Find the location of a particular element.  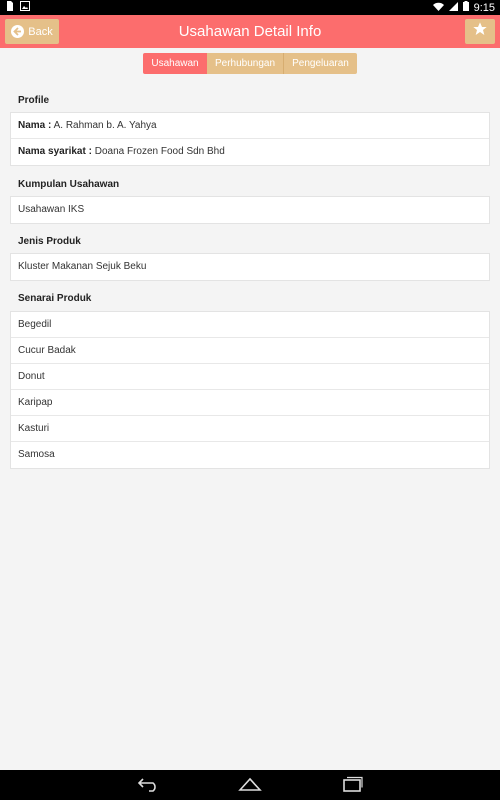

favorite-button is located at coordinates (480, 31).